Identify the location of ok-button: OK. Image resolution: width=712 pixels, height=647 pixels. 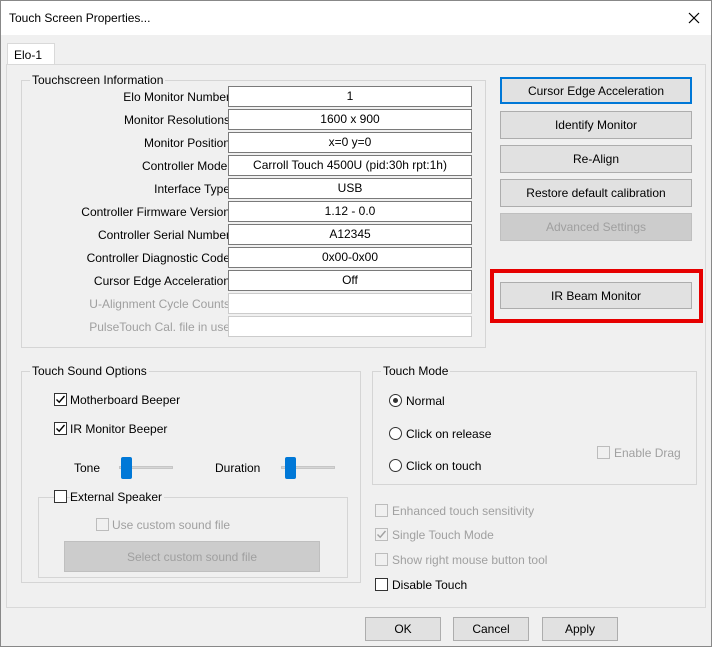
(403, 629).